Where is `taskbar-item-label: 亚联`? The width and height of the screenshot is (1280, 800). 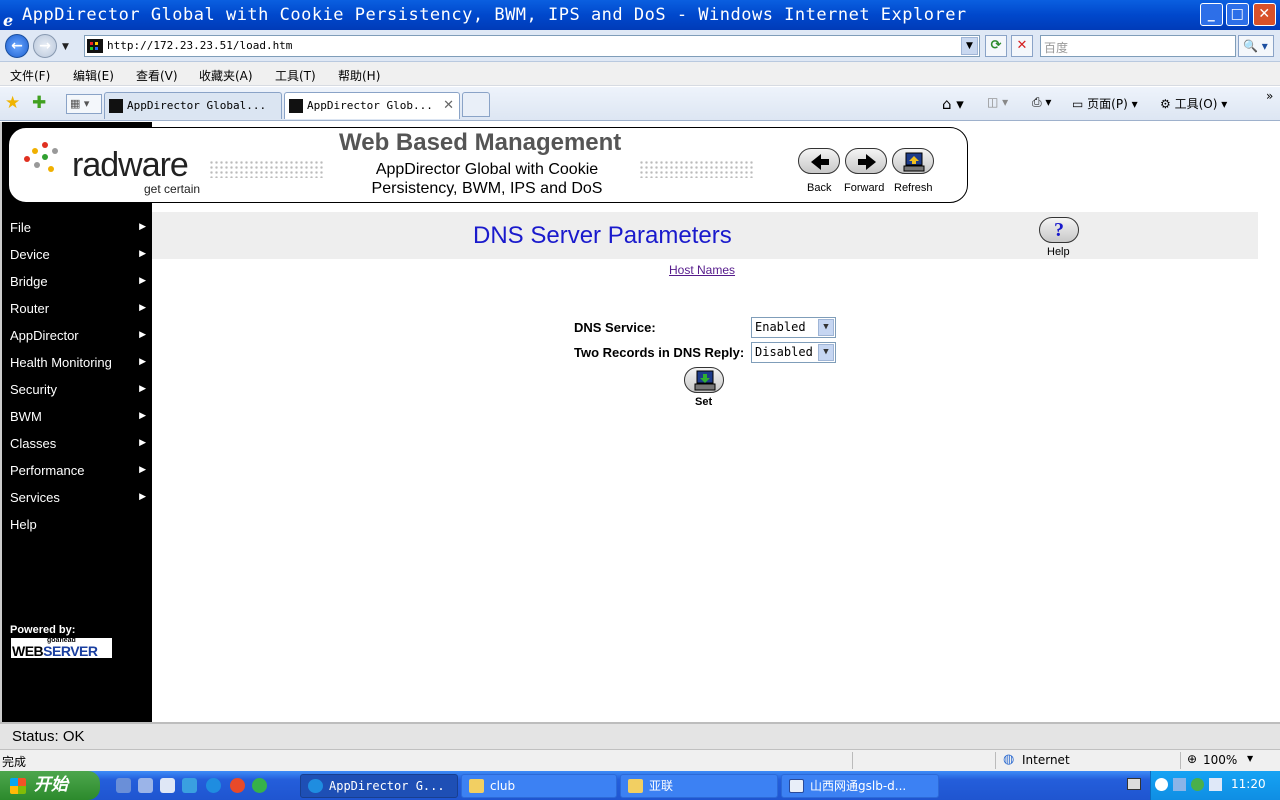 taskbar-item-label: 亚联 is located at coordinates (661, 786).